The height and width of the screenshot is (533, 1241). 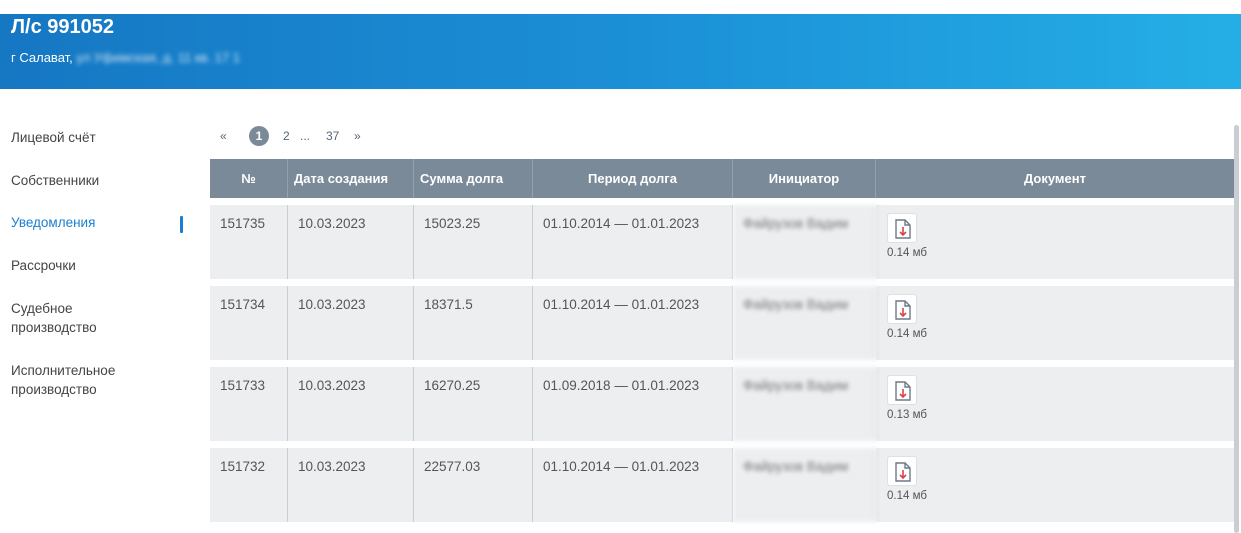 I want to click on pagination-page-last: 37, so click(x=332, y=136).